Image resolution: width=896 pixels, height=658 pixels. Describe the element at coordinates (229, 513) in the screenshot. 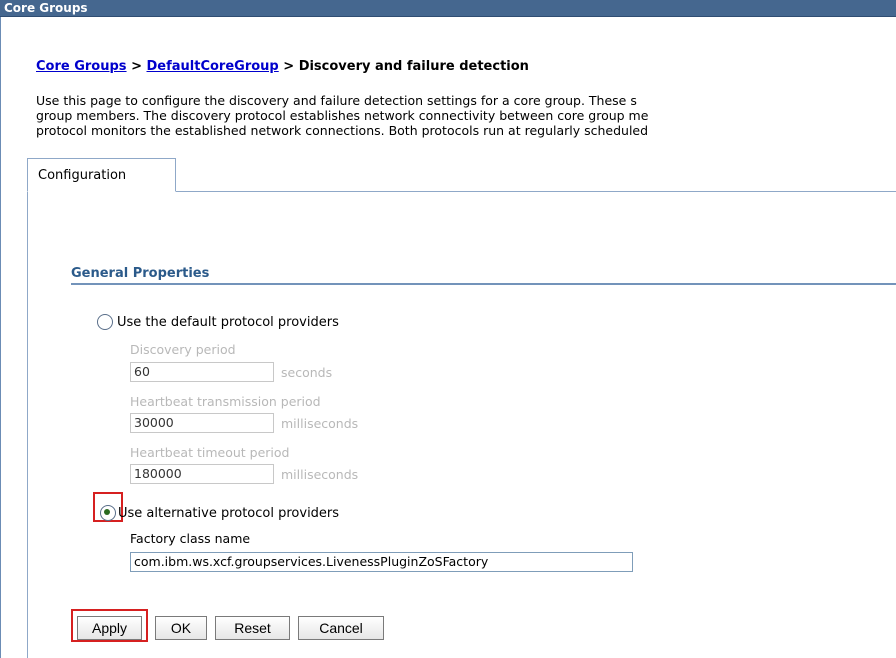

I see `alternative-providers-label: Use alternative protocol providers` at that location.